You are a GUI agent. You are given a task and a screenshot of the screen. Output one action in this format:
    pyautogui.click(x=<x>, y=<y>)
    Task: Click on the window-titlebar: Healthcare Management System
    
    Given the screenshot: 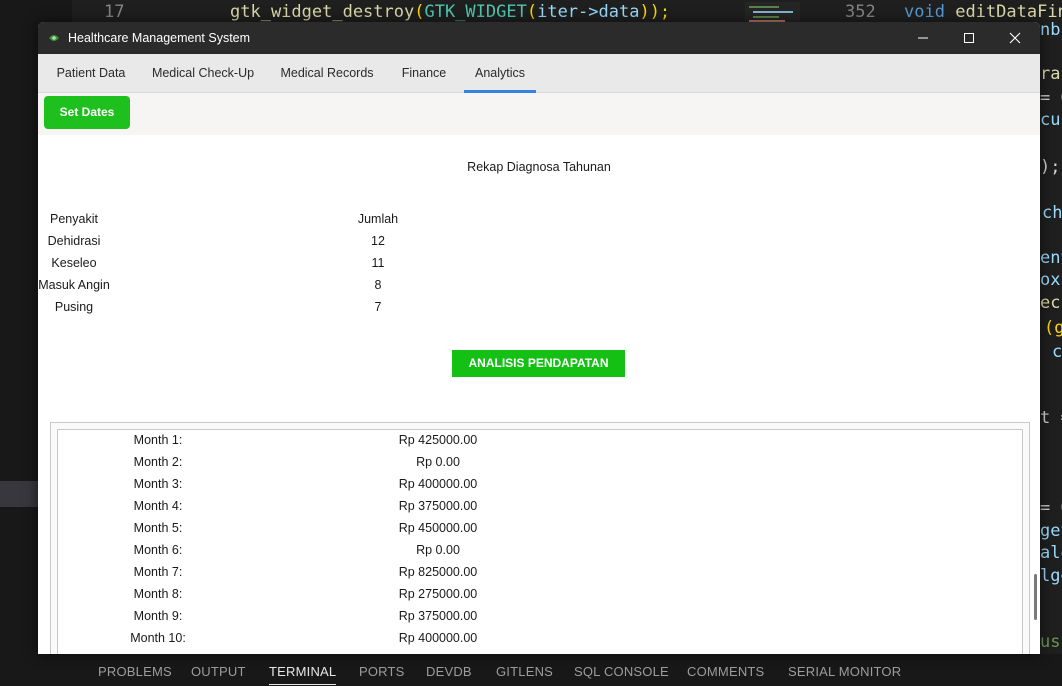 What is the action you would take?
    pyautogui.click(x=539, y=38)
    